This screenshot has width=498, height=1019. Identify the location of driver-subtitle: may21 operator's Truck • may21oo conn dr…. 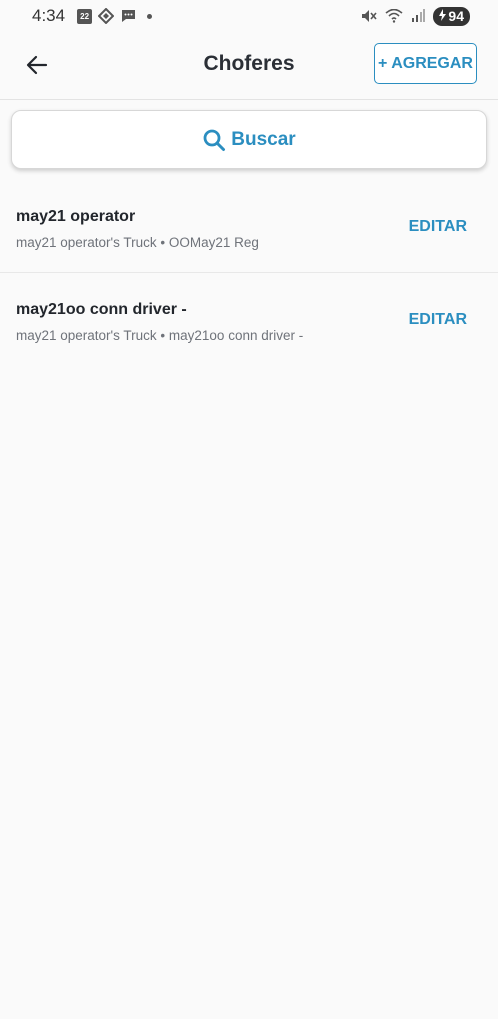
(249, 335).